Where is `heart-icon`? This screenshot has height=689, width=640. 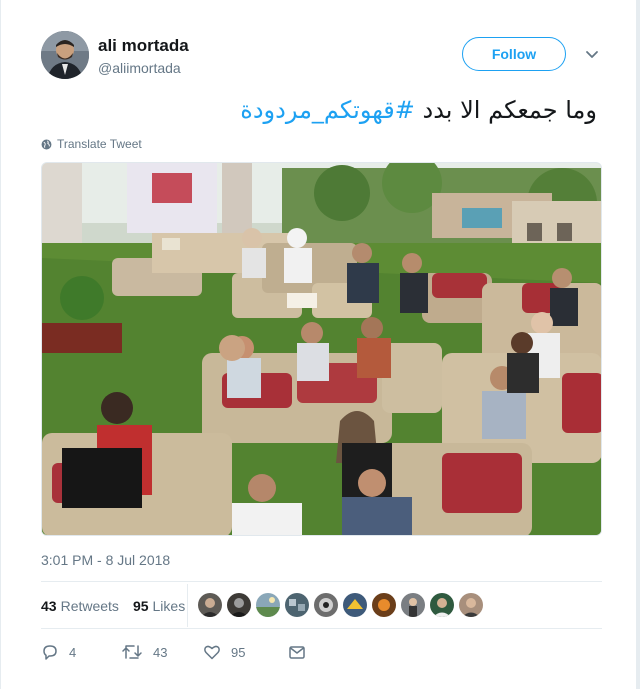 heart-icon is located at coordinates (212, 652).